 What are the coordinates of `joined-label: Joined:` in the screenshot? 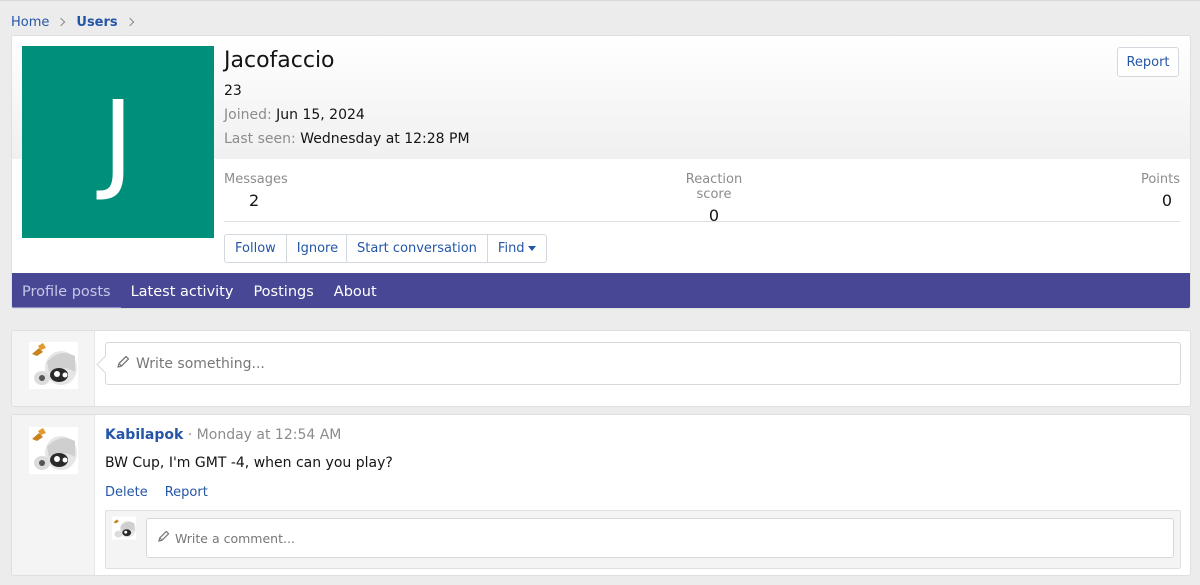 It's located at (248, 115).